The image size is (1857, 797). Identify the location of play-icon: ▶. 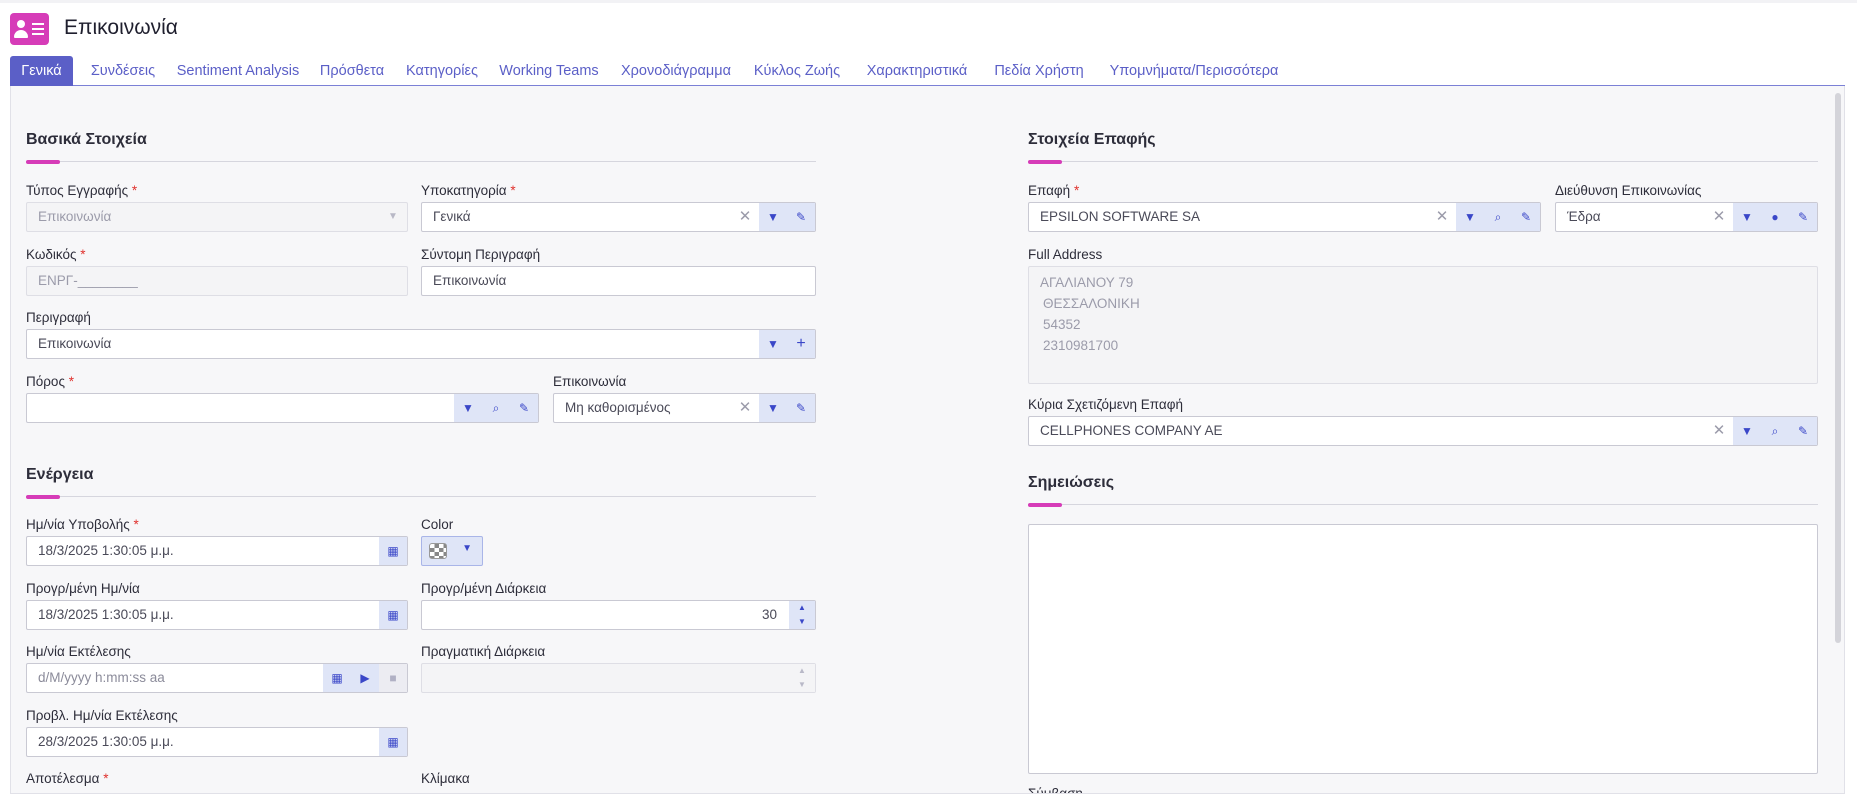
(365, 678).